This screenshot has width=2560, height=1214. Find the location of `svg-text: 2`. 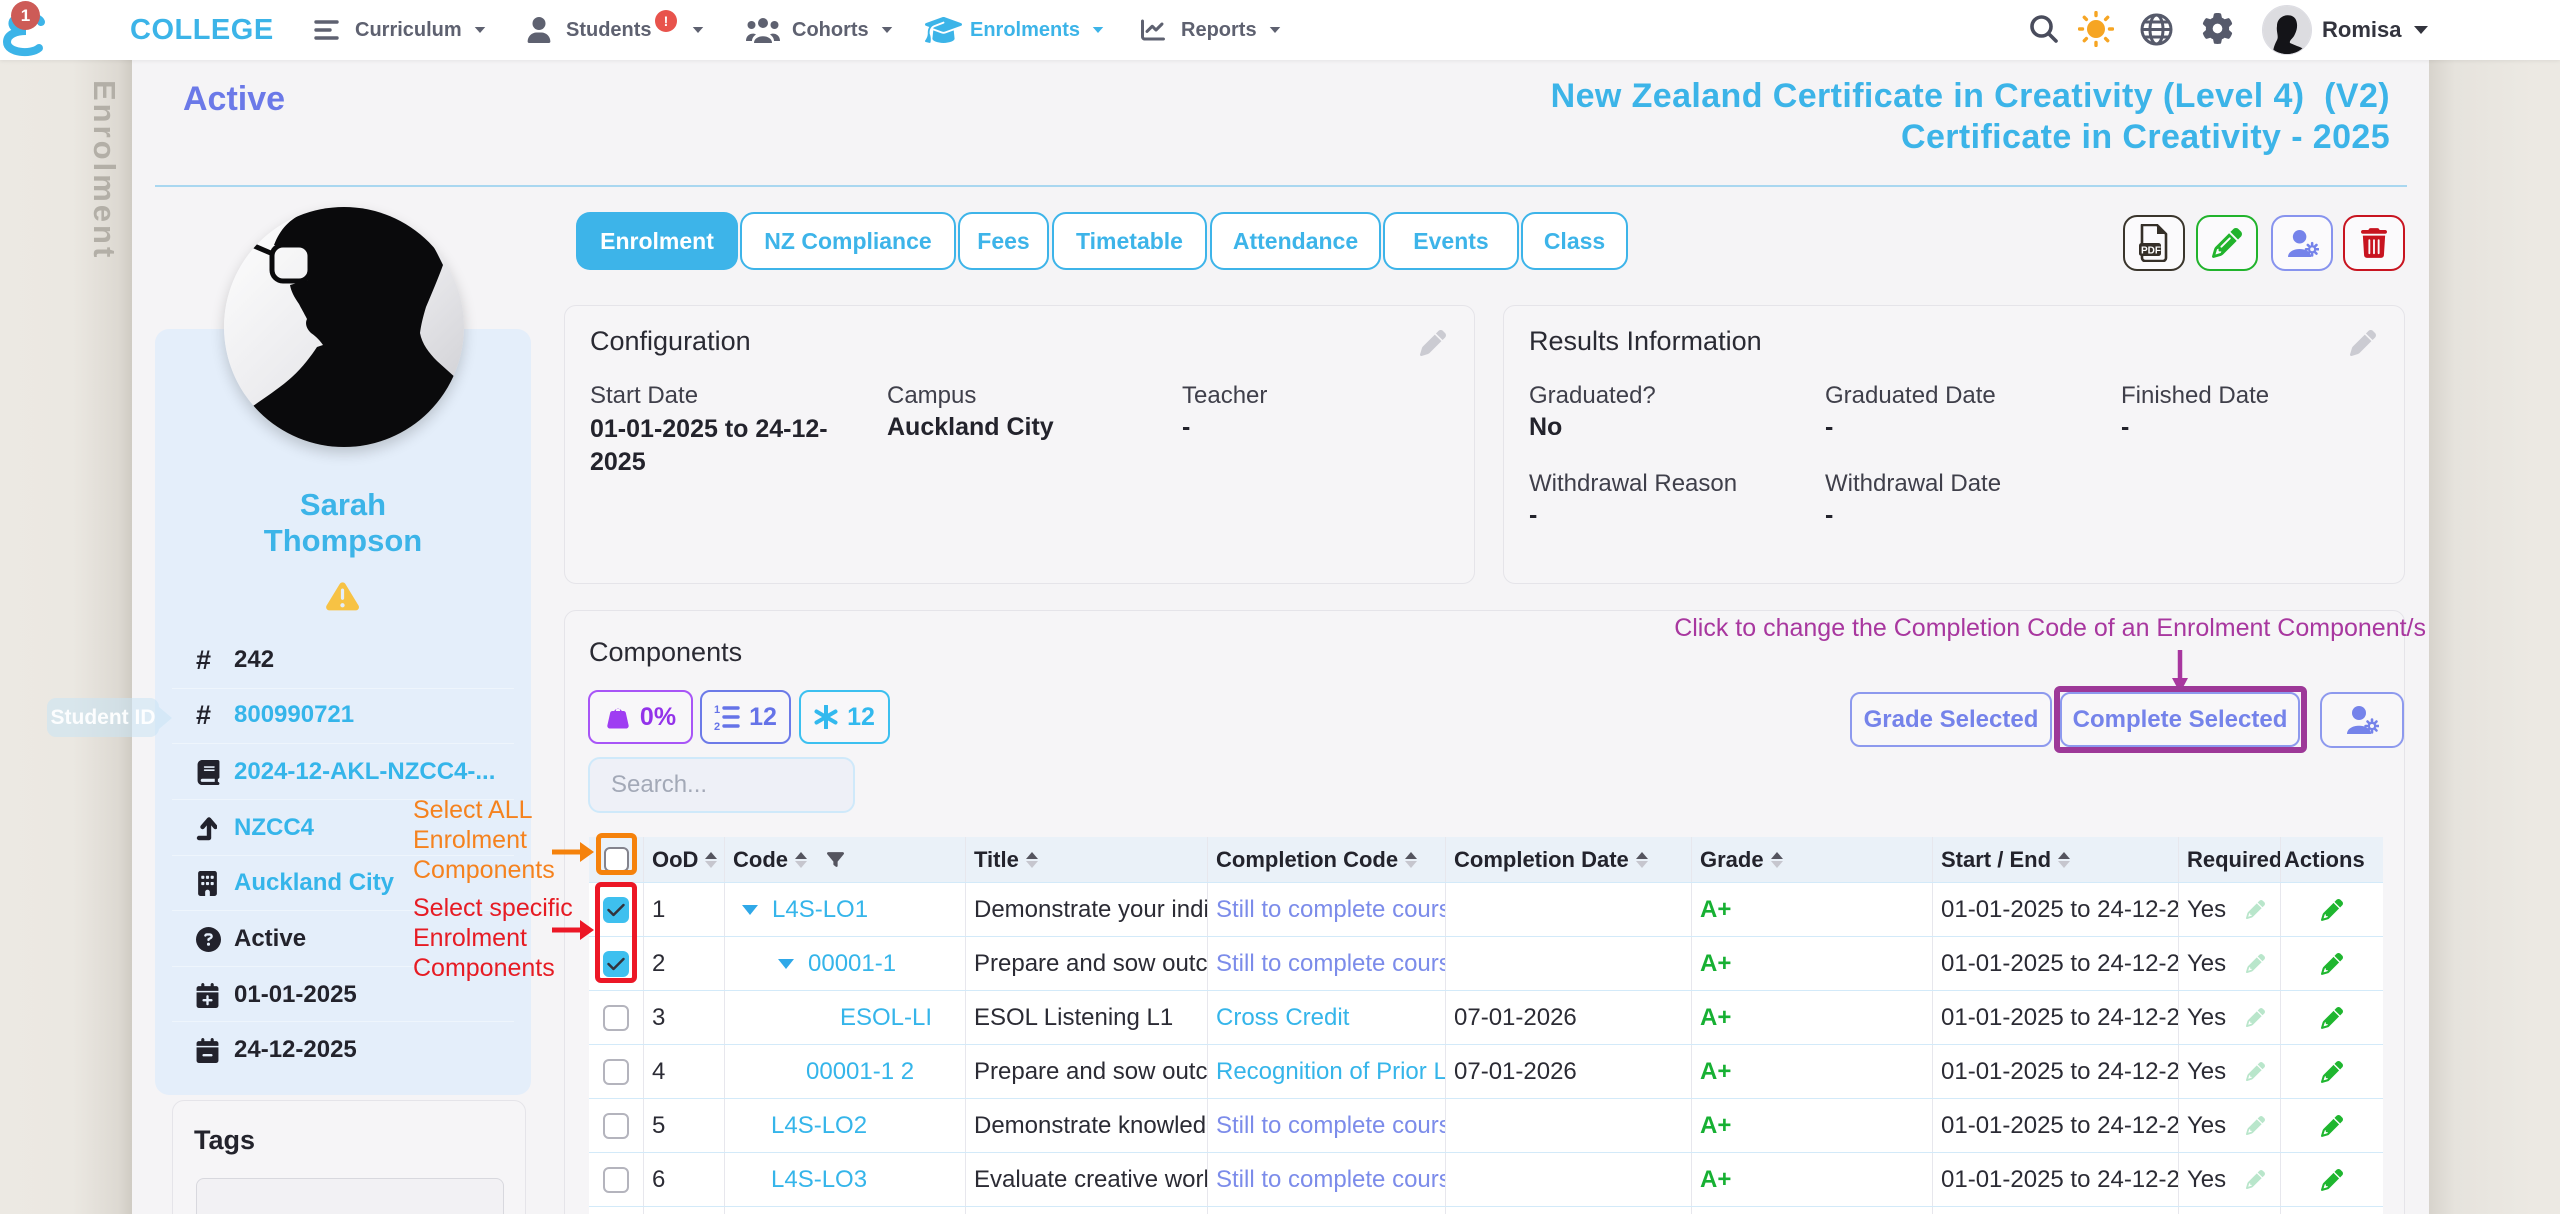

svg-text: 2 is located at coordinates (717, 725).